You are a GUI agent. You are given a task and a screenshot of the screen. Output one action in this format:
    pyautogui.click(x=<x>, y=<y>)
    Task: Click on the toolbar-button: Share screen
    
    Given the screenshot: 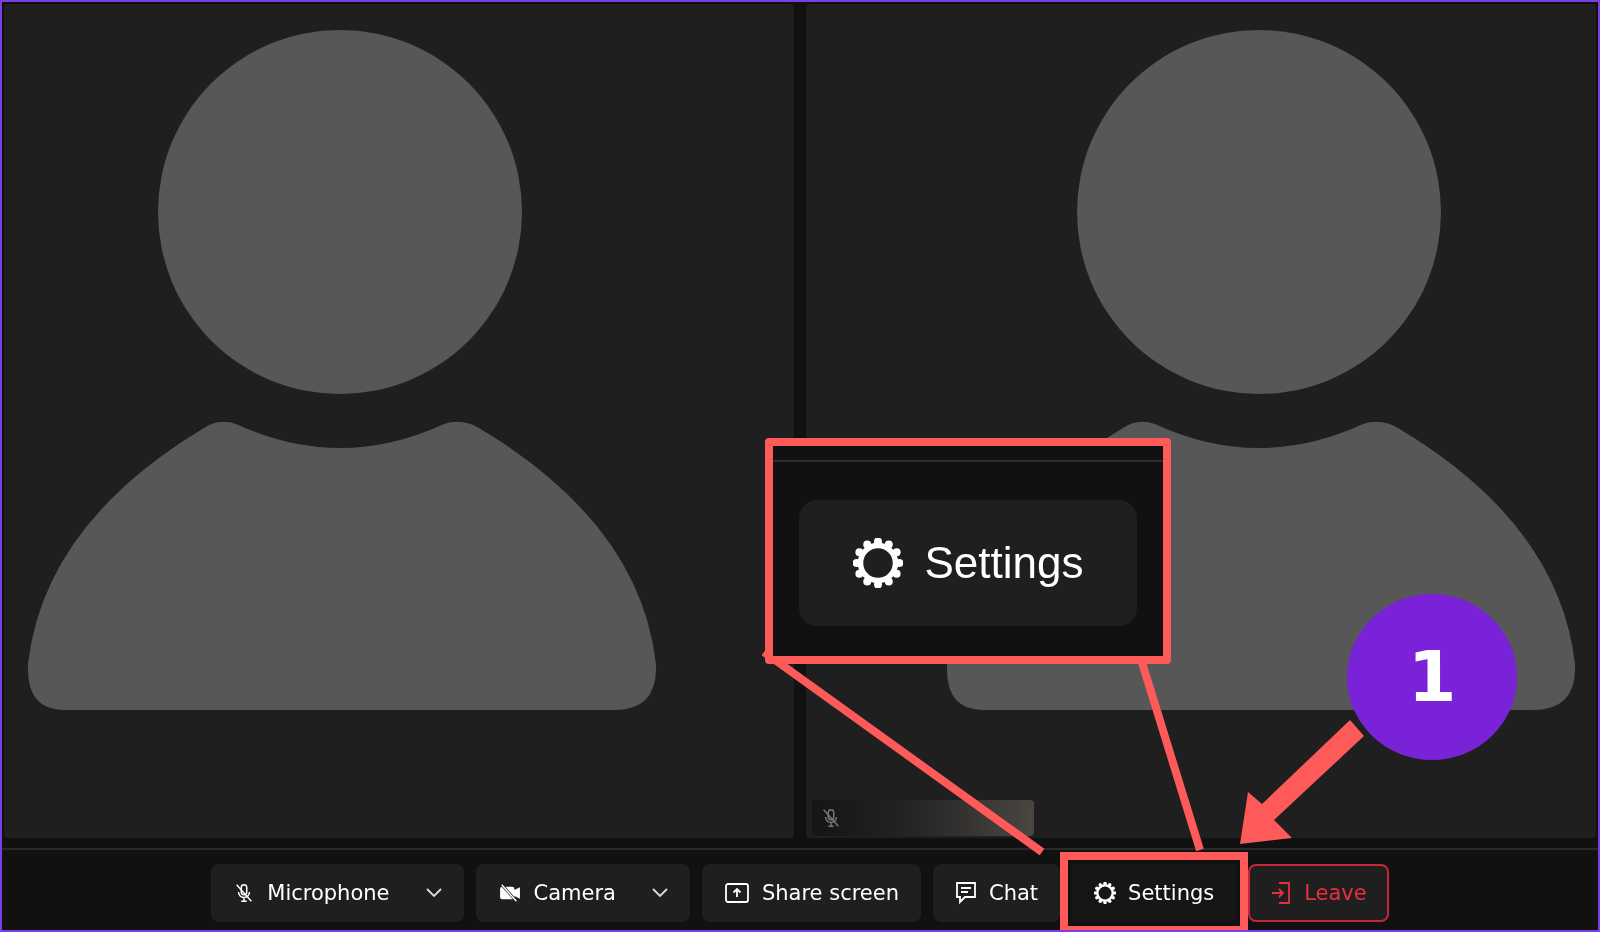 What is the action you would take?
    pyautogui.click(x=811, y=893)
    